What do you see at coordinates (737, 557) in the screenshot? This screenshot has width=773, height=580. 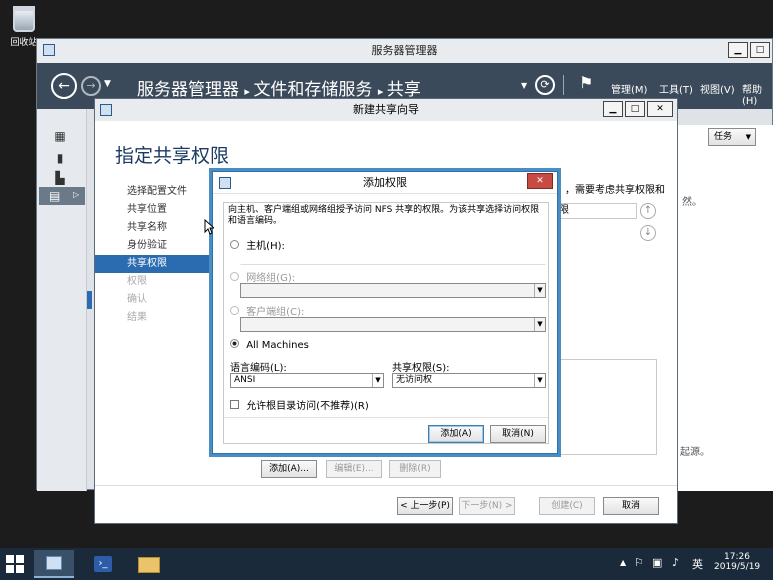 I see `clock-time: 17:26` at bounding box center [737, 557].